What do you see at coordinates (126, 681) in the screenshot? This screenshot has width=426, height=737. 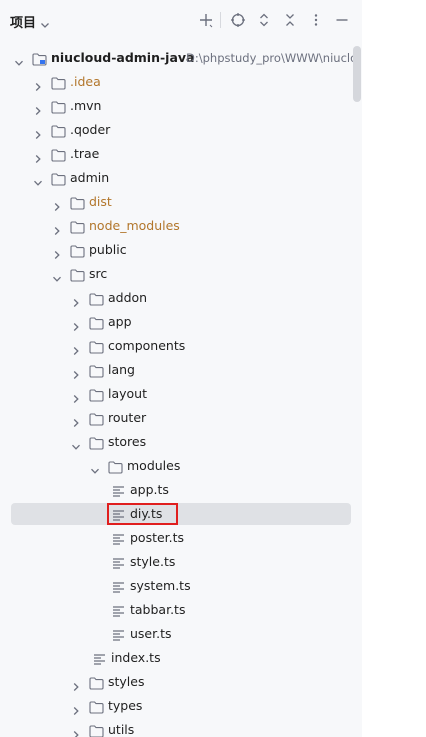 I see `tree-item-label: styles` at bounding box center [126, 681].